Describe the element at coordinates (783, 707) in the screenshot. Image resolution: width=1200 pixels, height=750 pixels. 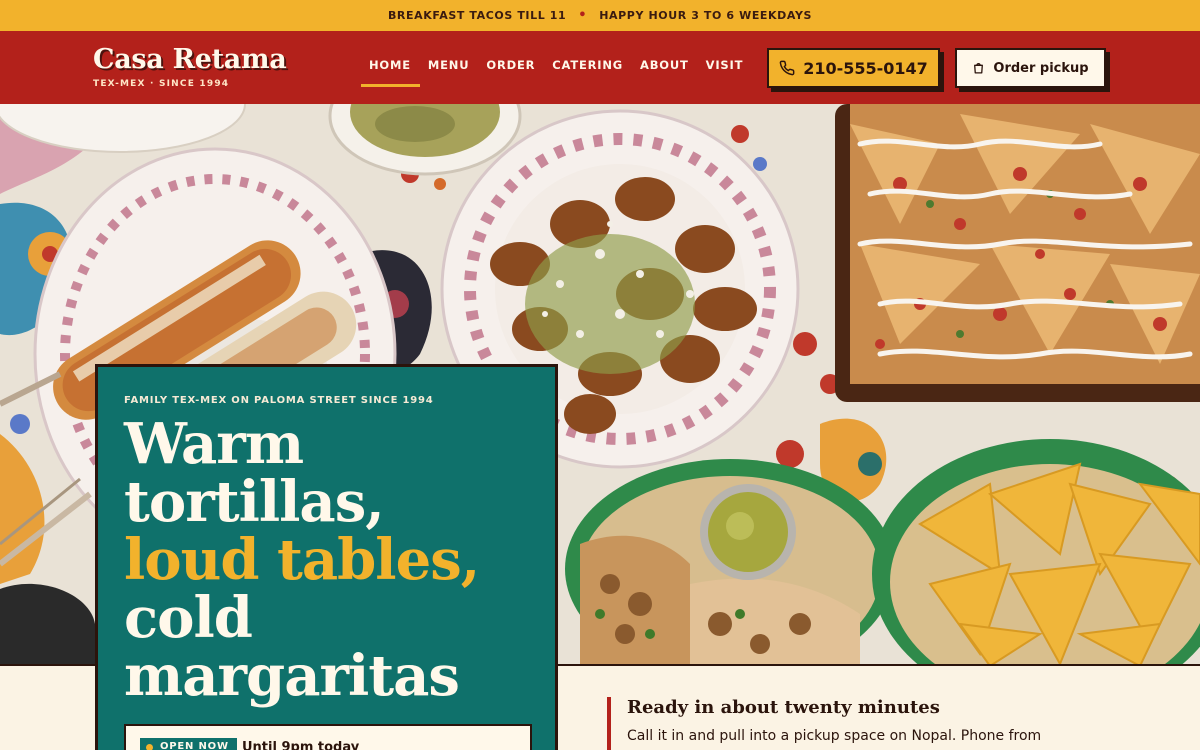
I see `pickup-info-title: Ready in about twenty minutes` at that location.